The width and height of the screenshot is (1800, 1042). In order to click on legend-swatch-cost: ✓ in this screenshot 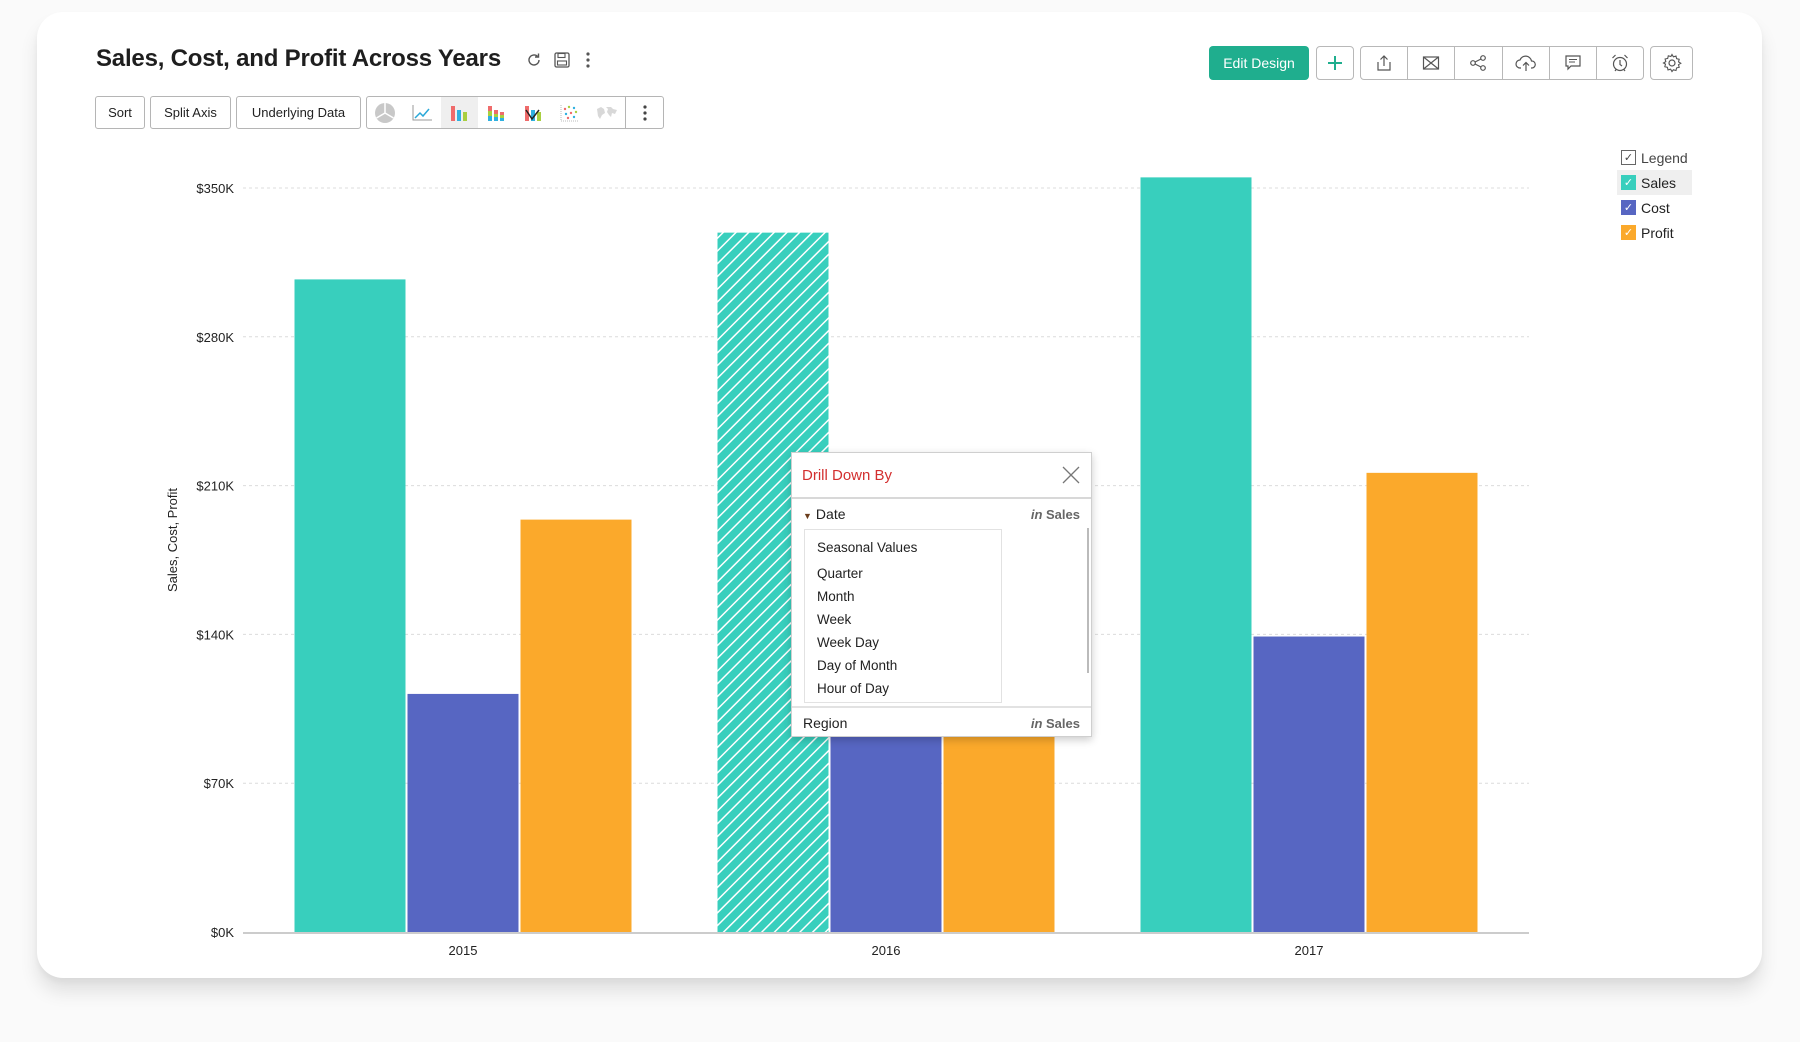, I will do `click(1628, 207)`.